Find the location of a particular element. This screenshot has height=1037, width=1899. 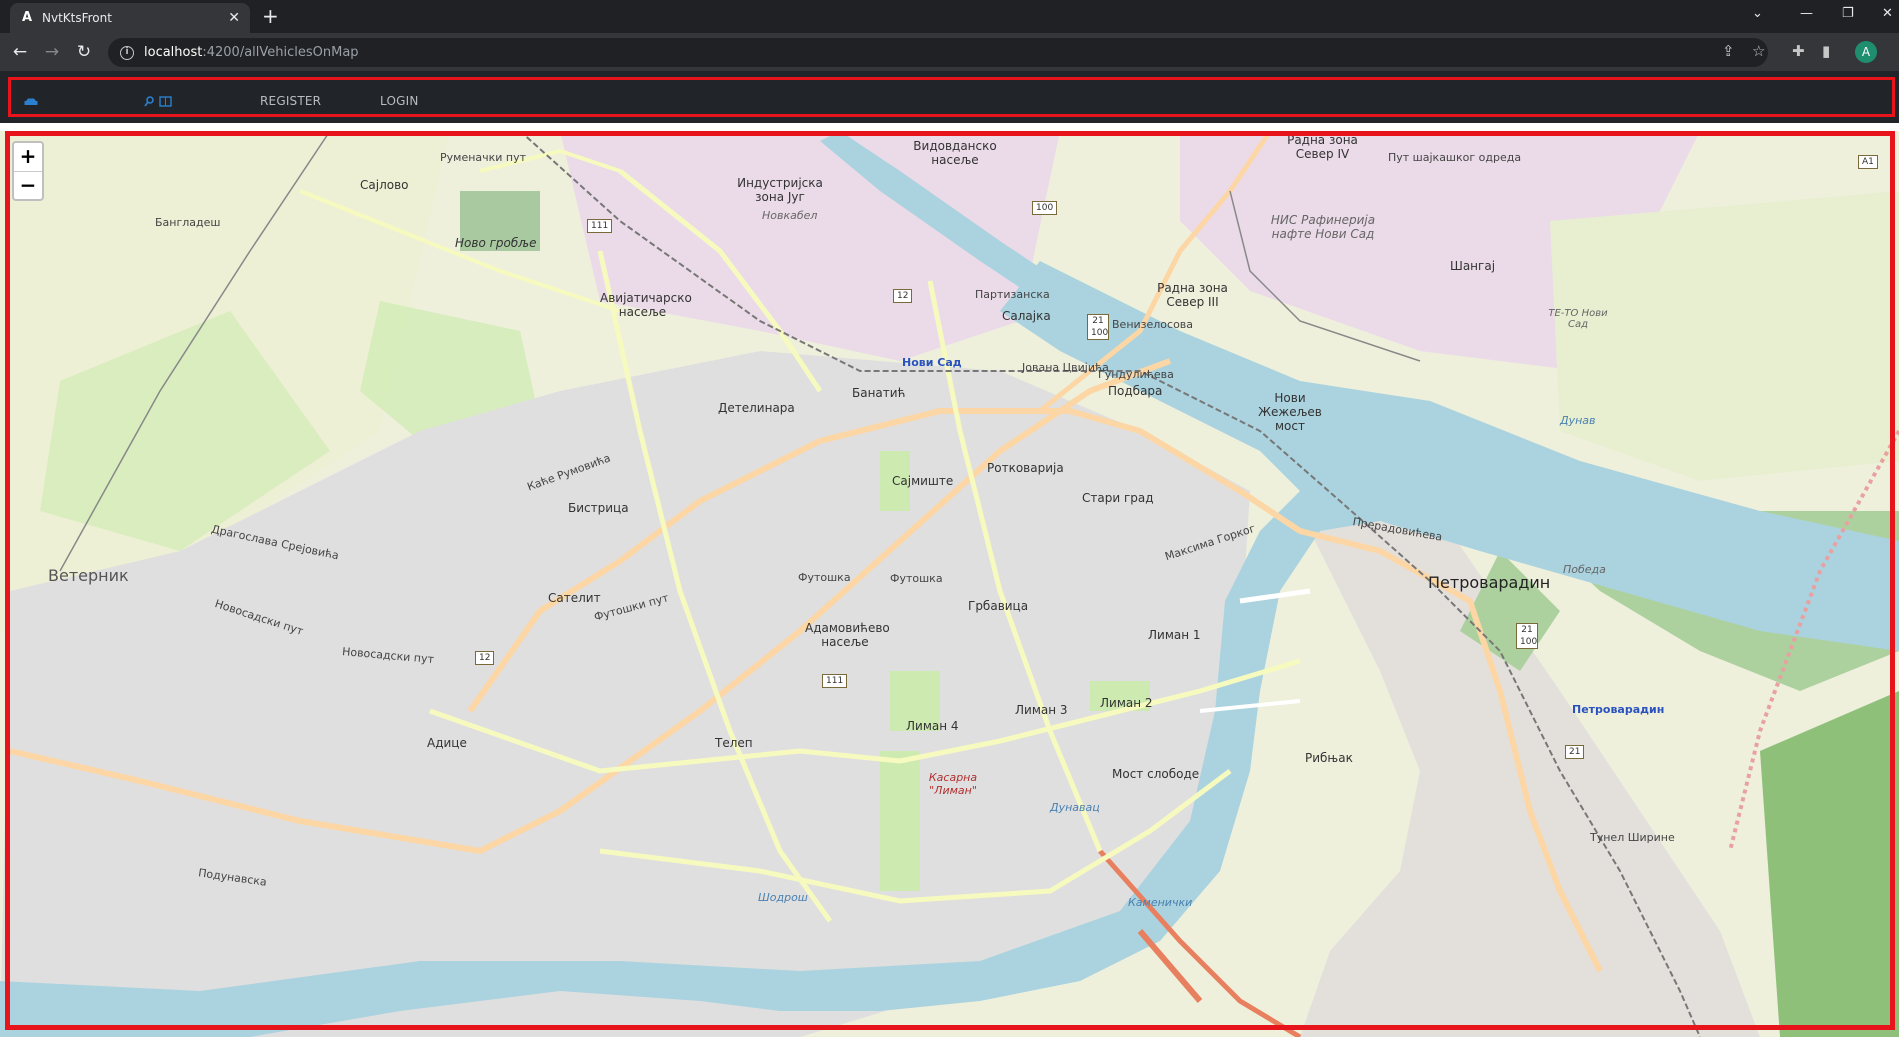

map-label: Бистрица is located at coordinates (598, 508).